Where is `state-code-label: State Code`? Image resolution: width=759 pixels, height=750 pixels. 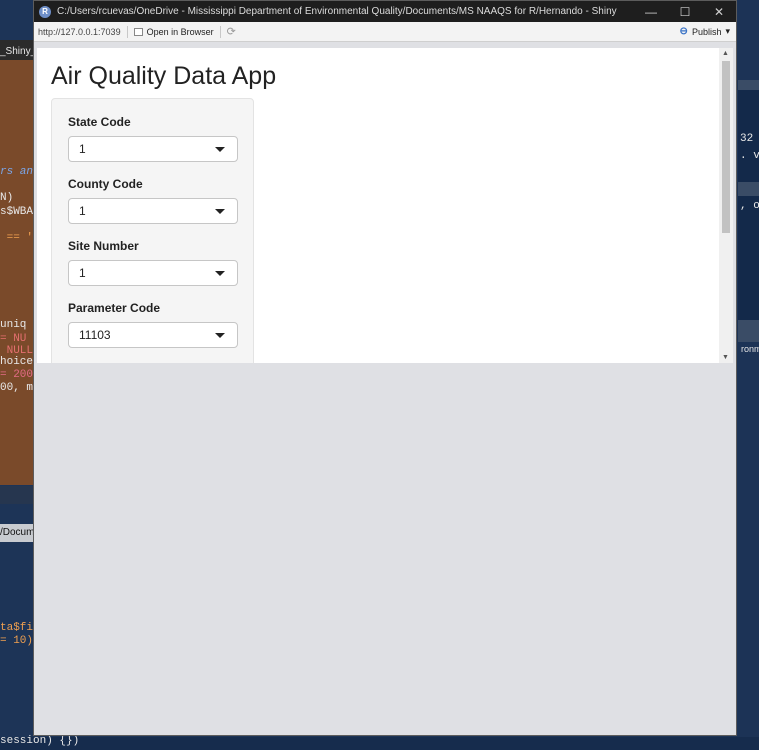 state-code-label: State Code is located at coordinates (99, 122).